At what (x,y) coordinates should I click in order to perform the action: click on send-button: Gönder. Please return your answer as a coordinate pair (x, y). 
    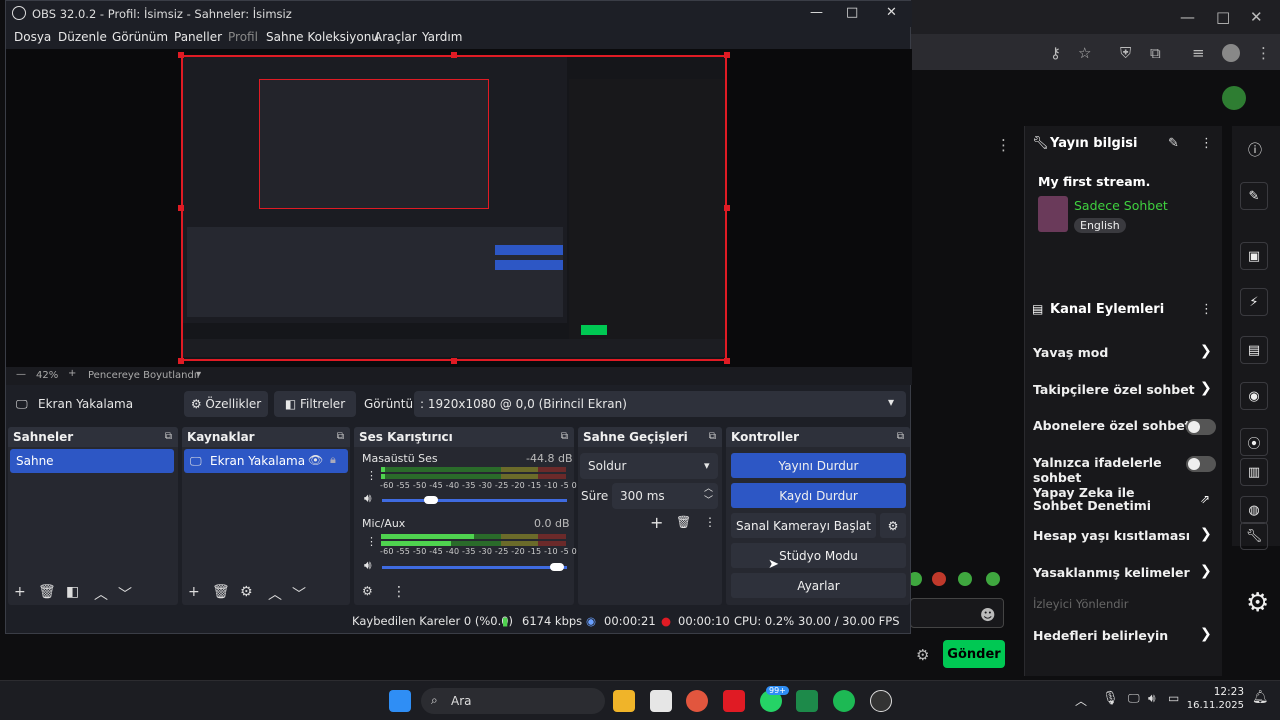
    Looking at the image, I should click on (974, 654).